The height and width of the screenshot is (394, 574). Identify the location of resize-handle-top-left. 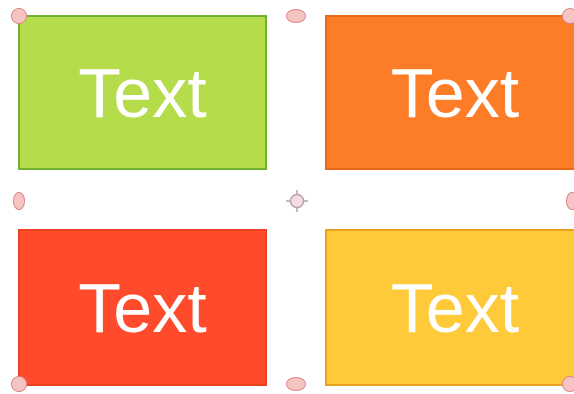
(19, 16).